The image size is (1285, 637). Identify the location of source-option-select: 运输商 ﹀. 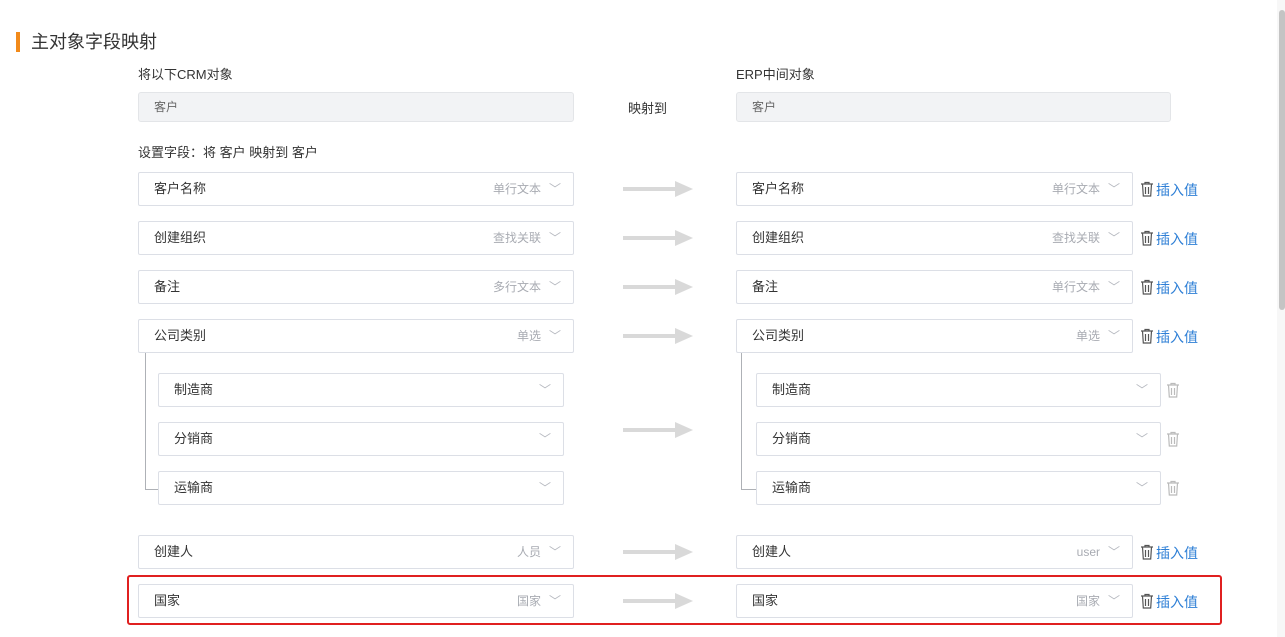
(361, 488).